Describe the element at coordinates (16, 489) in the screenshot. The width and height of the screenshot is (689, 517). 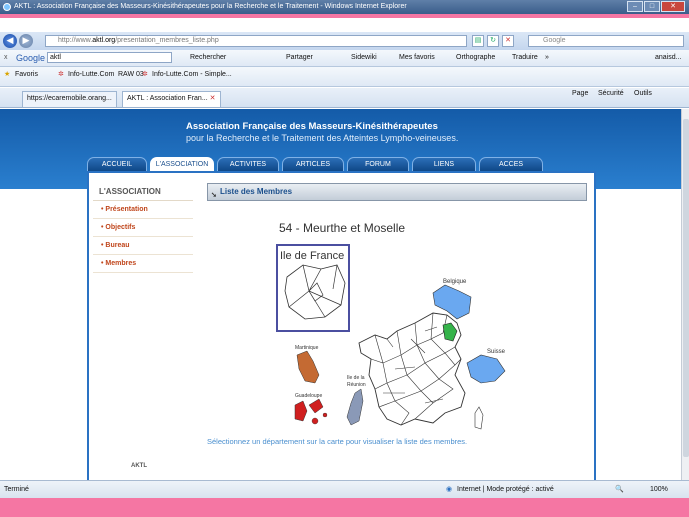
I see `status-text: Terminé` at that location.